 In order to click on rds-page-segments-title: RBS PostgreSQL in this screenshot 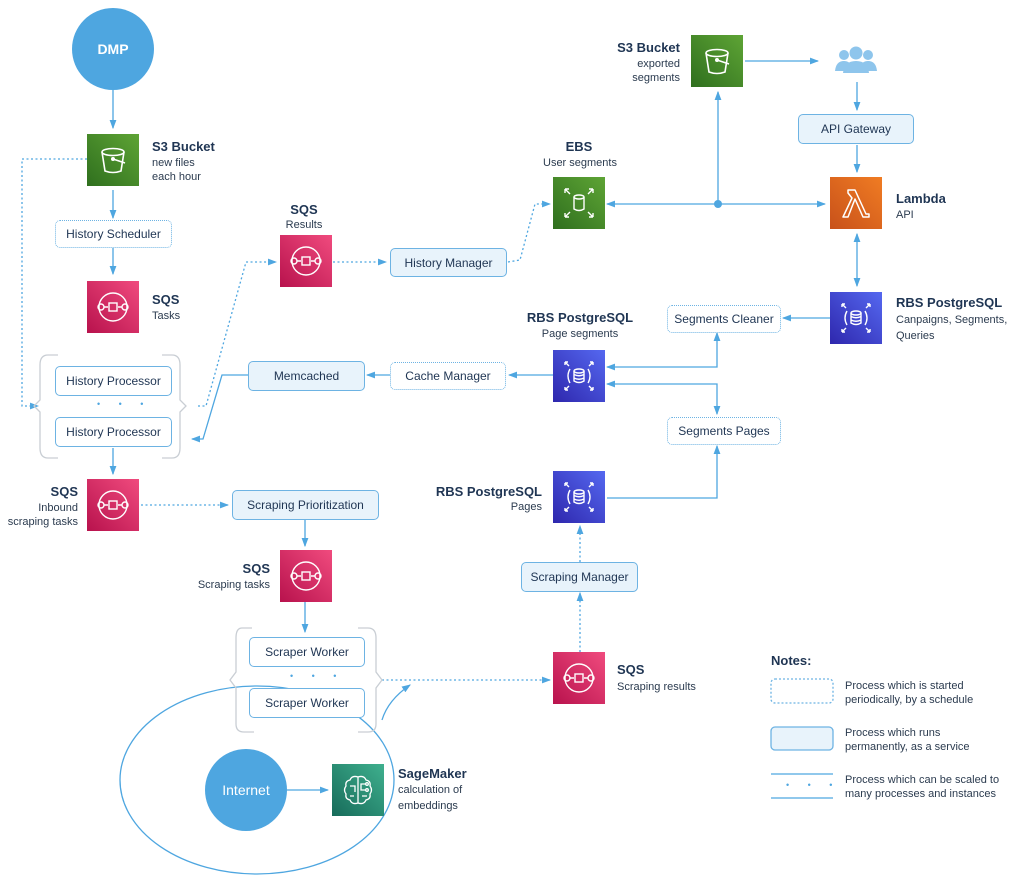, I will do `click(580, 317)`.